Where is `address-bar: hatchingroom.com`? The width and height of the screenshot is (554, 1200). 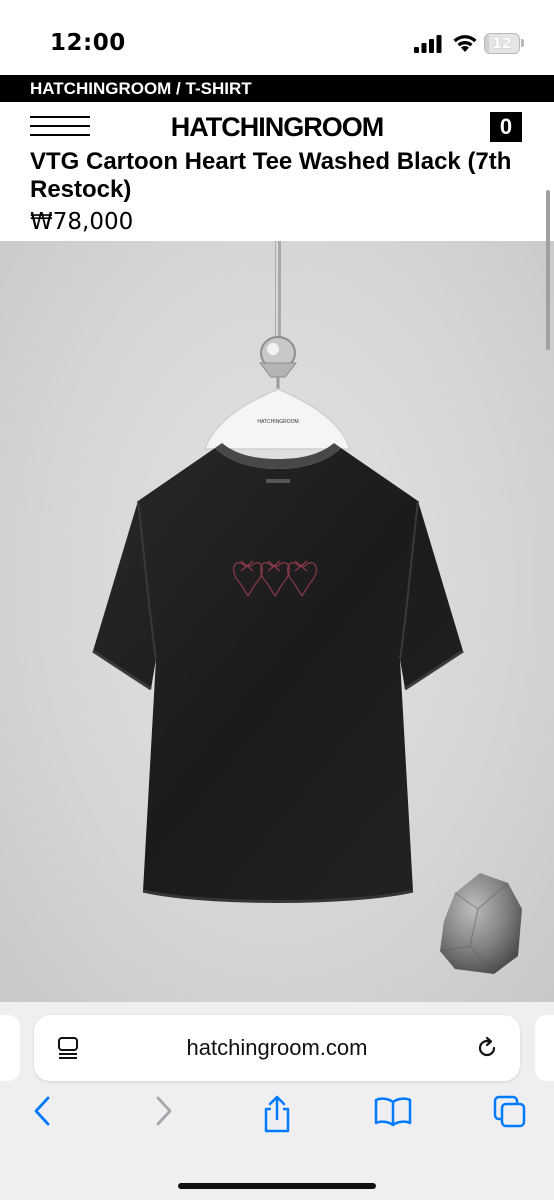 address-bar: hatchingroom.com is located at coordinates (277, 1048).